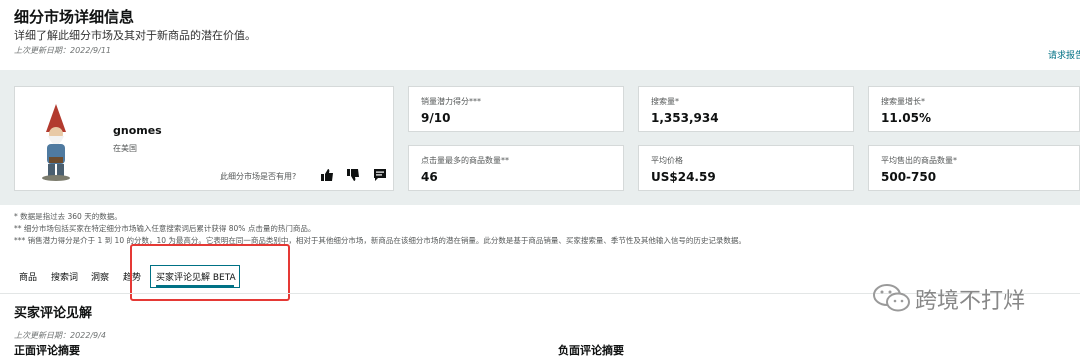 The image size is (1080, 358). What do you see at coordinates (56, 142) in the screenshot?
I see `gnome-product-image` at bounding box center [56, 142].